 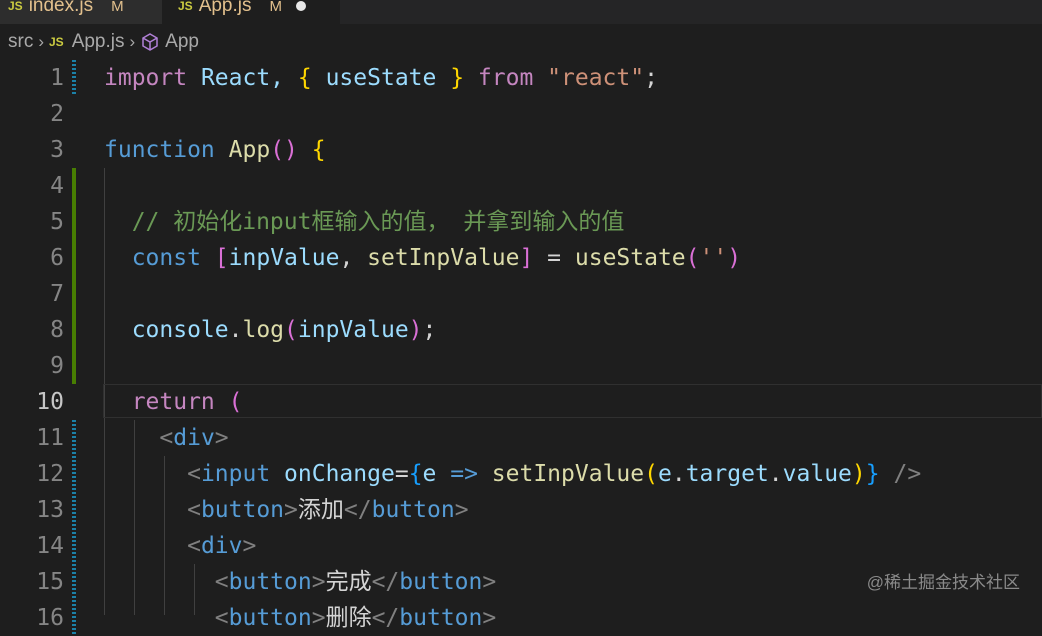 What do you see at coordinates (50, 402) in the screenshot?
I see `line-number: 10` at bounding box center [50, 402].